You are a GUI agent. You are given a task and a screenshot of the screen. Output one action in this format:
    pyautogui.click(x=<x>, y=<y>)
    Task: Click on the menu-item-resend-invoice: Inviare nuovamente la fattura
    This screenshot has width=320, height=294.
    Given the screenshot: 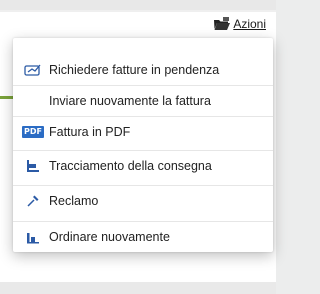 What is the action you would take?
    pyautogui.click(x=143, y=100)
    